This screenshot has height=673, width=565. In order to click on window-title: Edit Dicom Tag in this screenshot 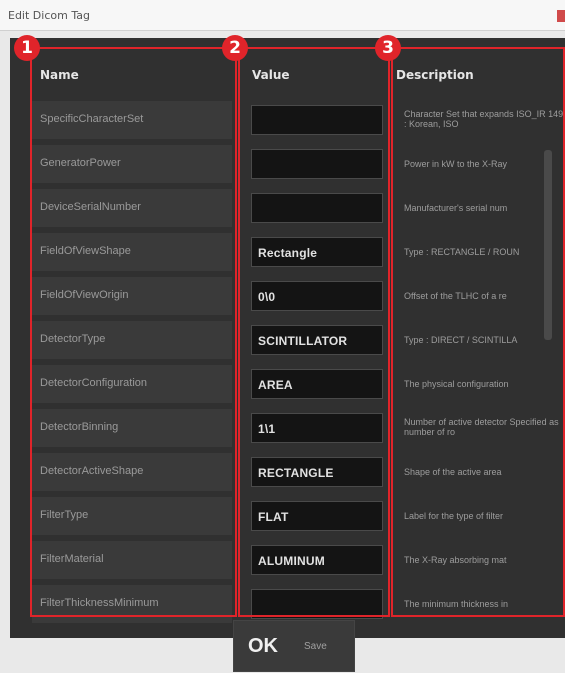, I will do `click(49, 15)`.